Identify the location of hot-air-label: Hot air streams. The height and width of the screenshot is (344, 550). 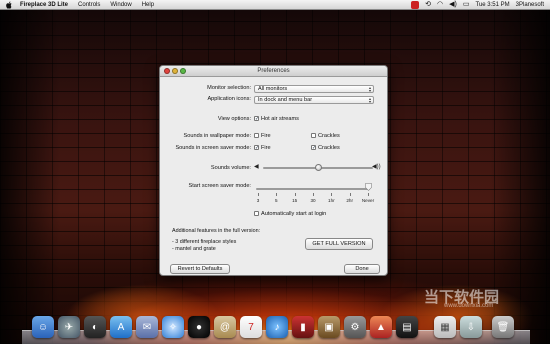
(280, 119).